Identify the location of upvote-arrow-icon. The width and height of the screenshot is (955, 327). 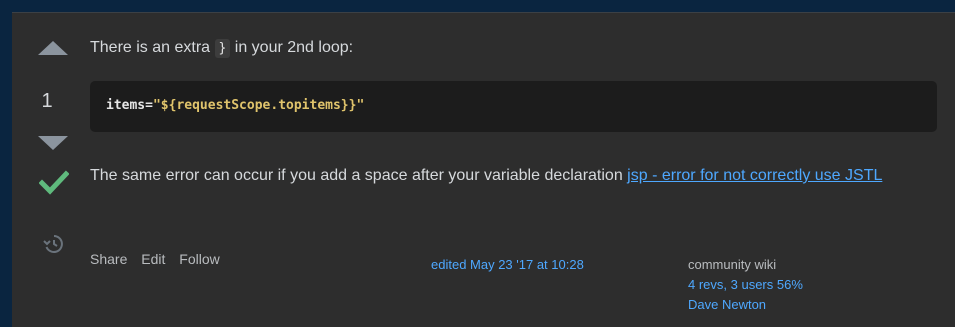
(53, 48).